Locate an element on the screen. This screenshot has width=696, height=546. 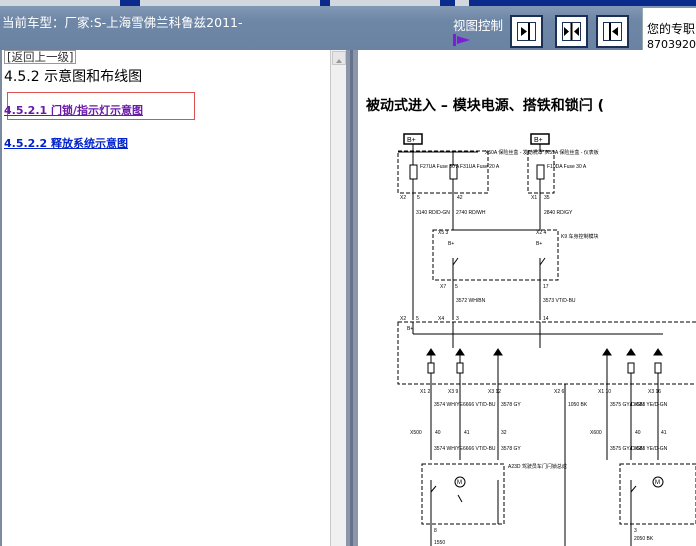
svg-text: X500 is located at coordinates (416, 433).